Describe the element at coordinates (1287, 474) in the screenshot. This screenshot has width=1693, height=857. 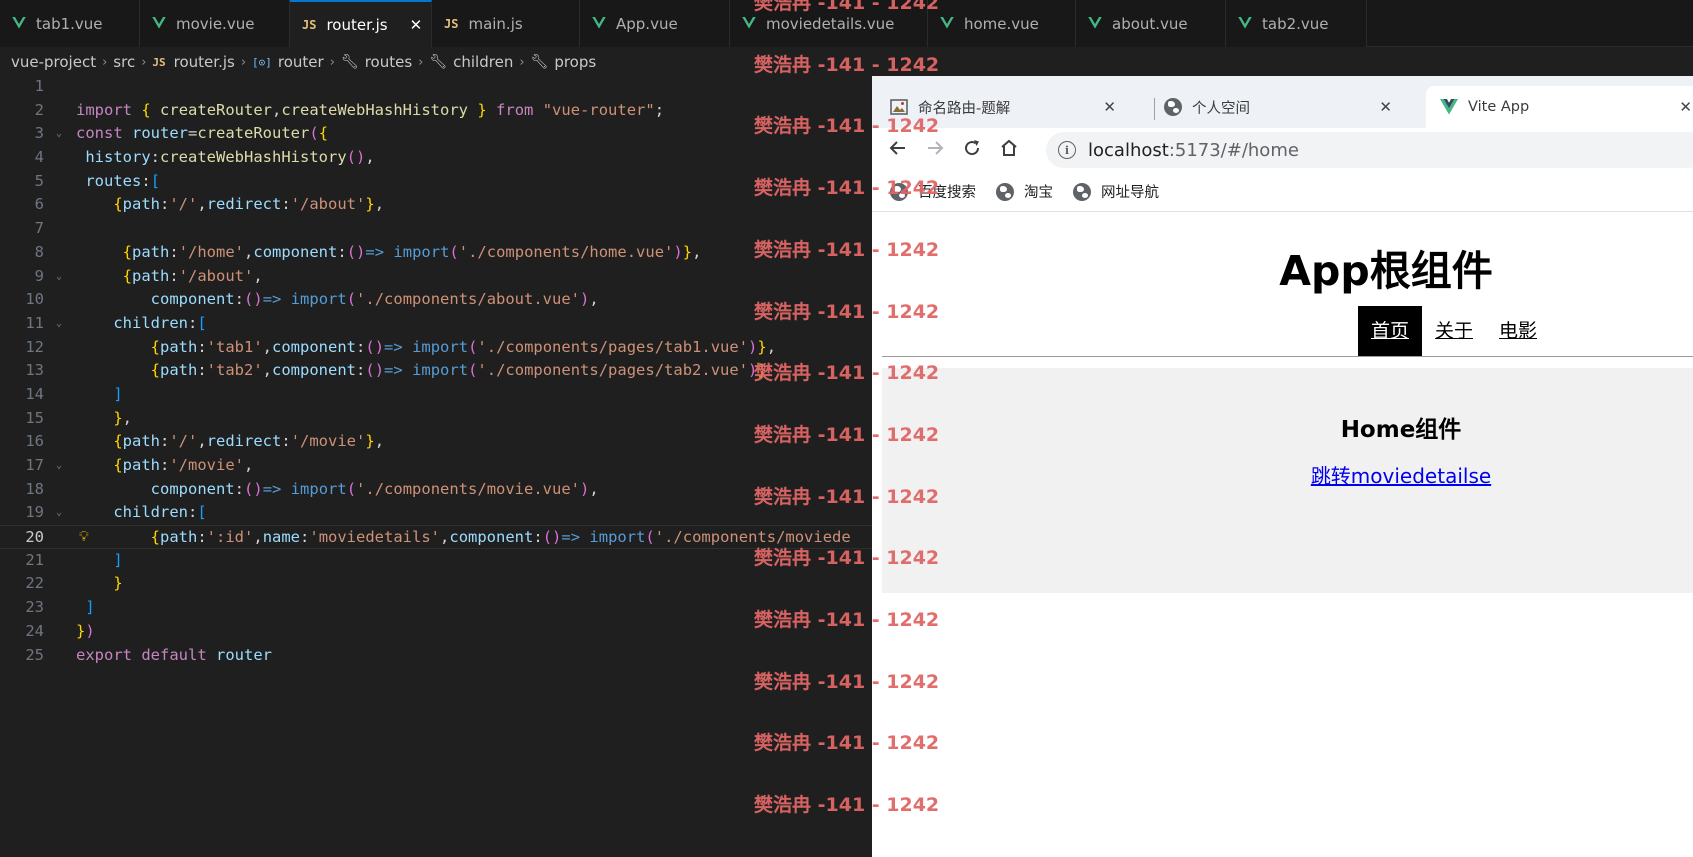
I see `moviedetails-link: 跳转moviedetailse` at that location.